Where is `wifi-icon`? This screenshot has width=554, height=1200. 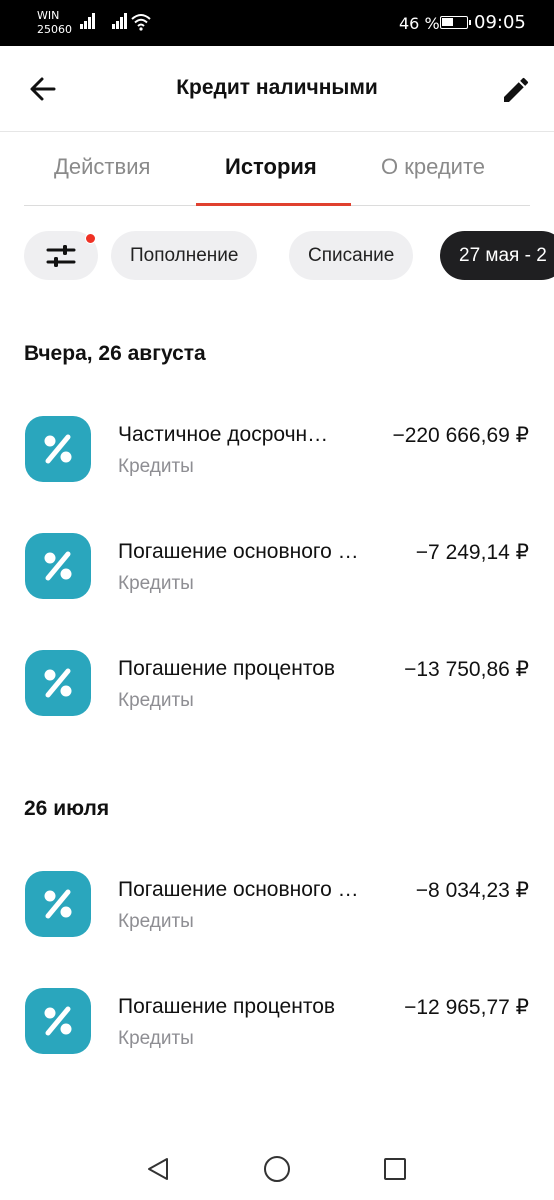 wifi-icon is located at coordinates (141, 22).